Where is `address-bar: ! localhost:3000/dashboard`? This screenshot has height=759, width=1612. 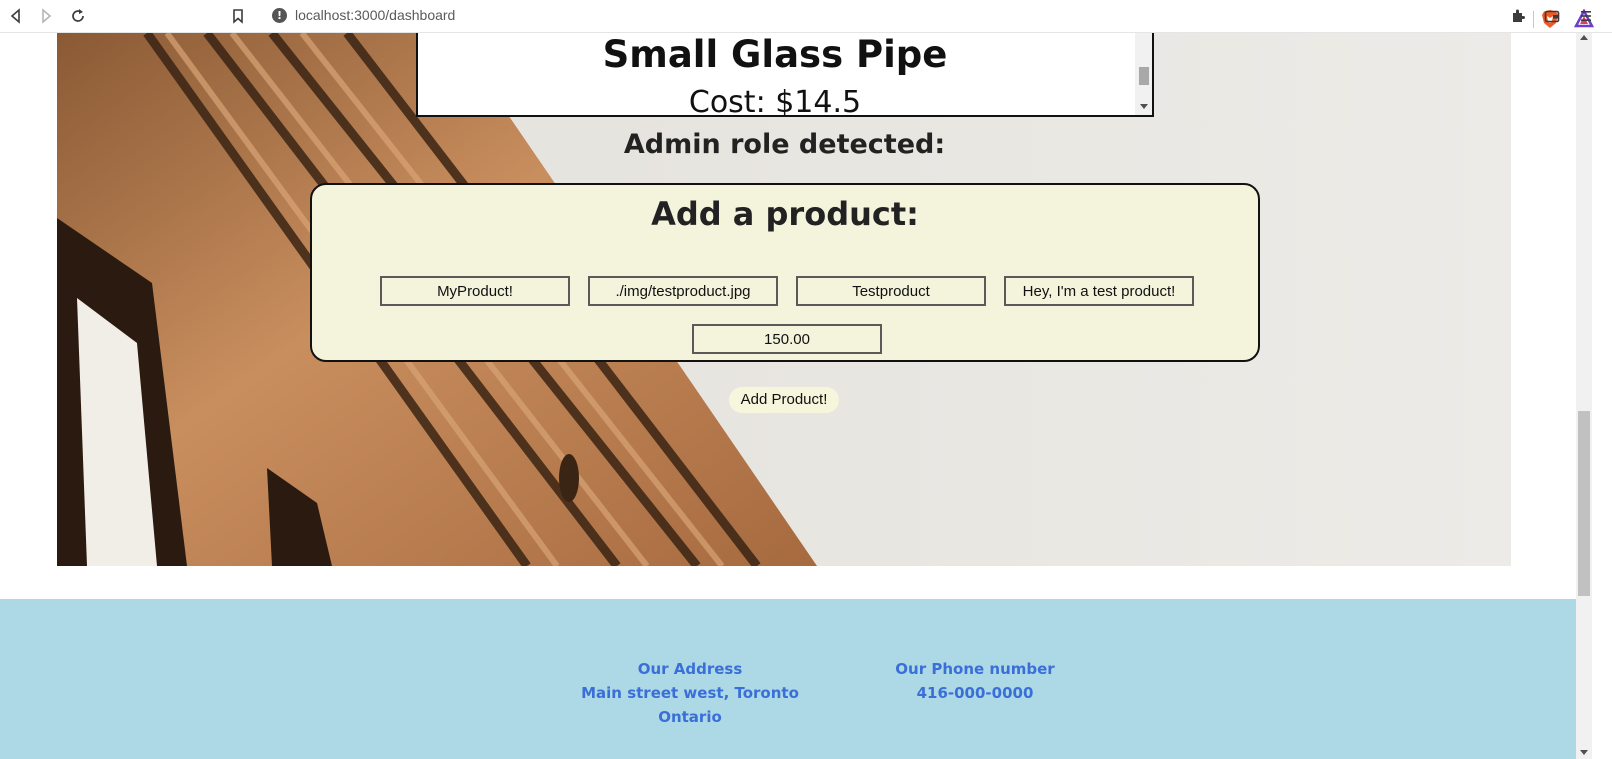
address-bar: ! localhost:3000/dashboard is located at coordinates (928, 16).